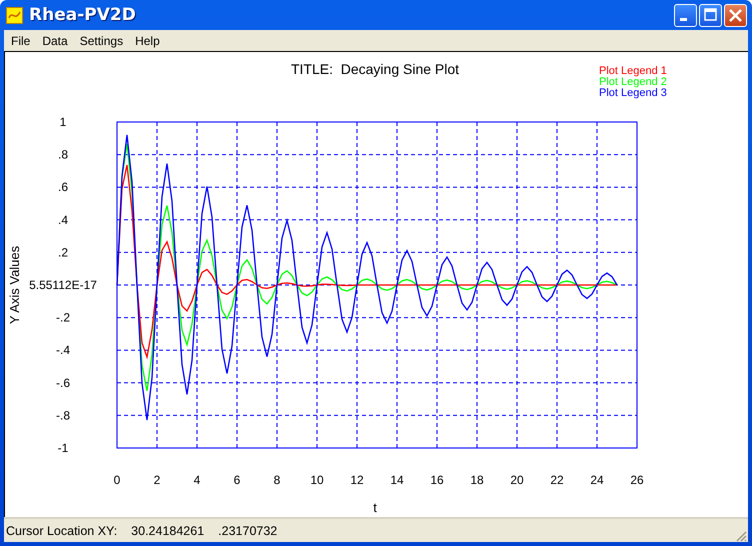 The width and height of the screenshot is (752, 546). I want to click on x-tick-label: 10, so click(317, 480).